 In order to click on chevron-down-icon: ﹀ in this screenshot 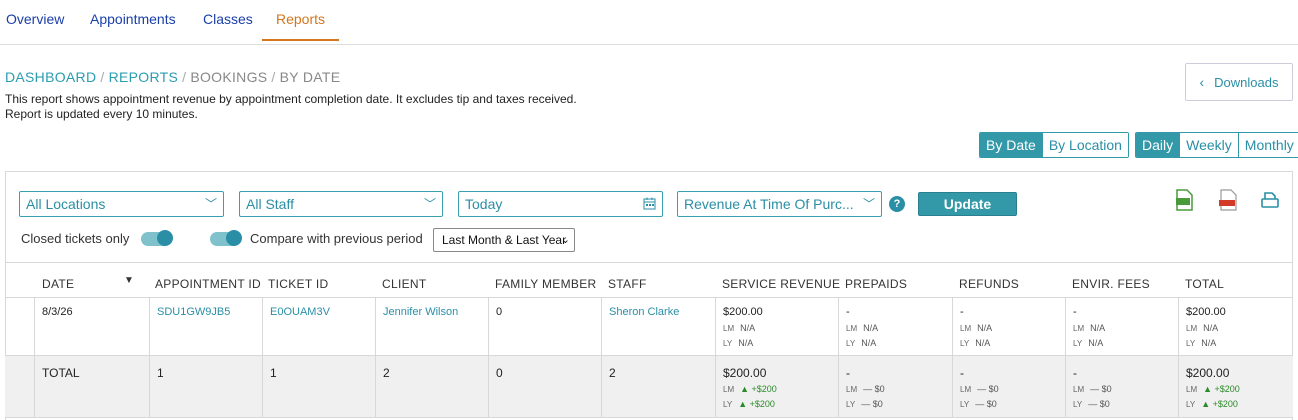, I will do `click(867, 204)`.